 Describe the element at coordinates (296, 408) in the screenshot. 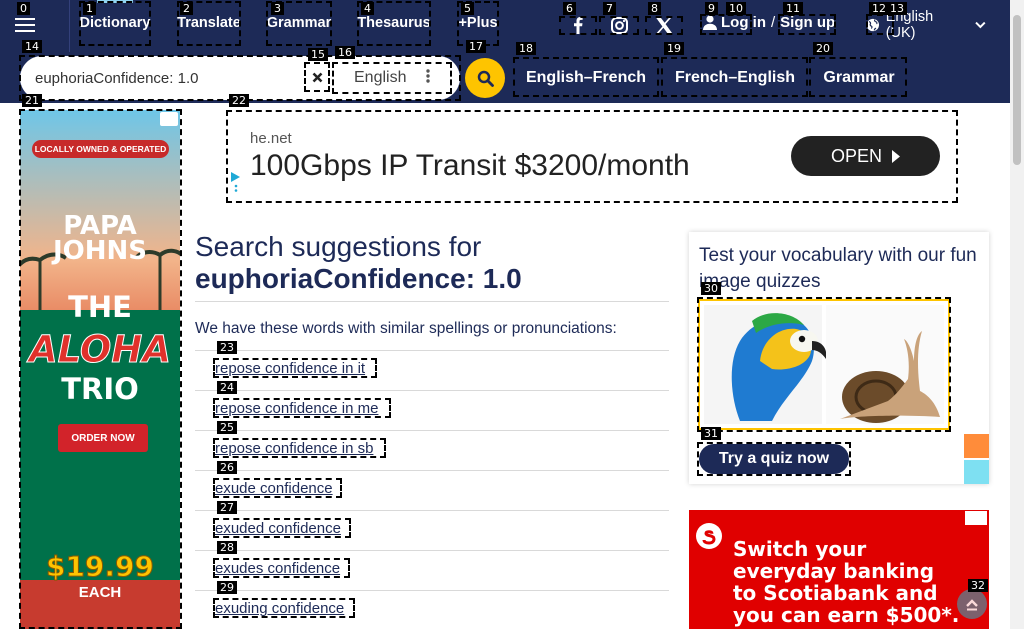

I see `suggestion-link: repose confidence in me` at that location.